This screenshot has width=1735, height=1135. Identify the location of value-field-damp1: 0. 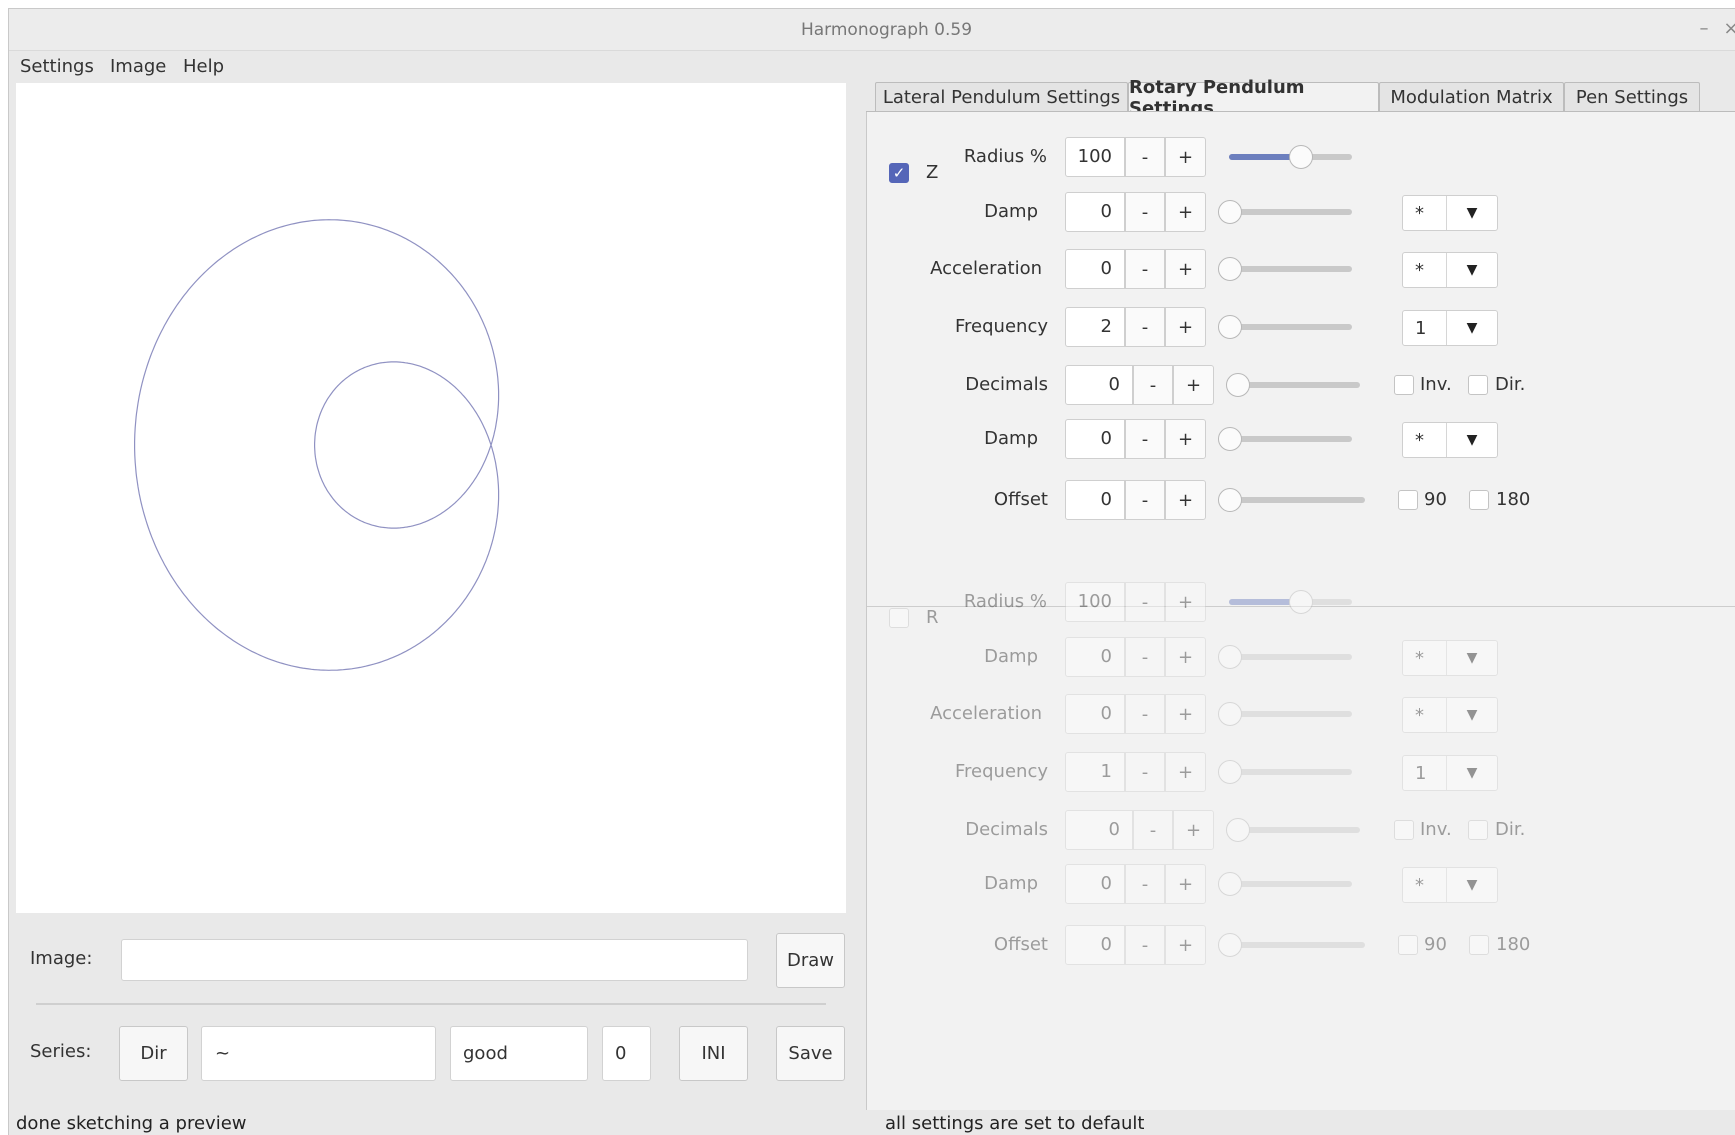
(1095, 212).